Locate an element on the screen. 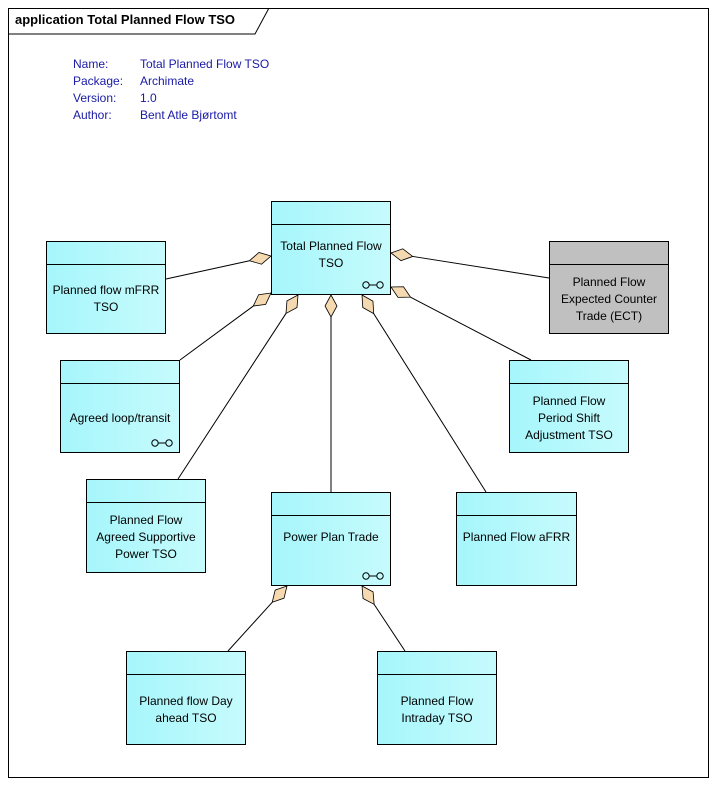 The width and height of the screenshot is (718, 787). node-label: Power Plan Trade is located at coordinates (331, 537).